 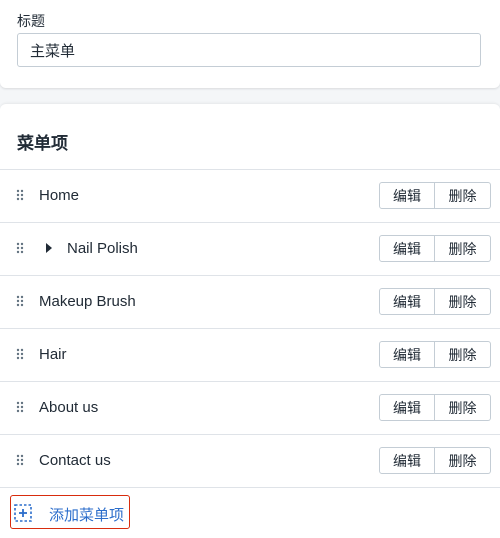 What do you see at coordinates (250, 461) in the screenshot?
I see `menu-item-row: Contact us 编辑 删除` at bounding box center [250, 461].